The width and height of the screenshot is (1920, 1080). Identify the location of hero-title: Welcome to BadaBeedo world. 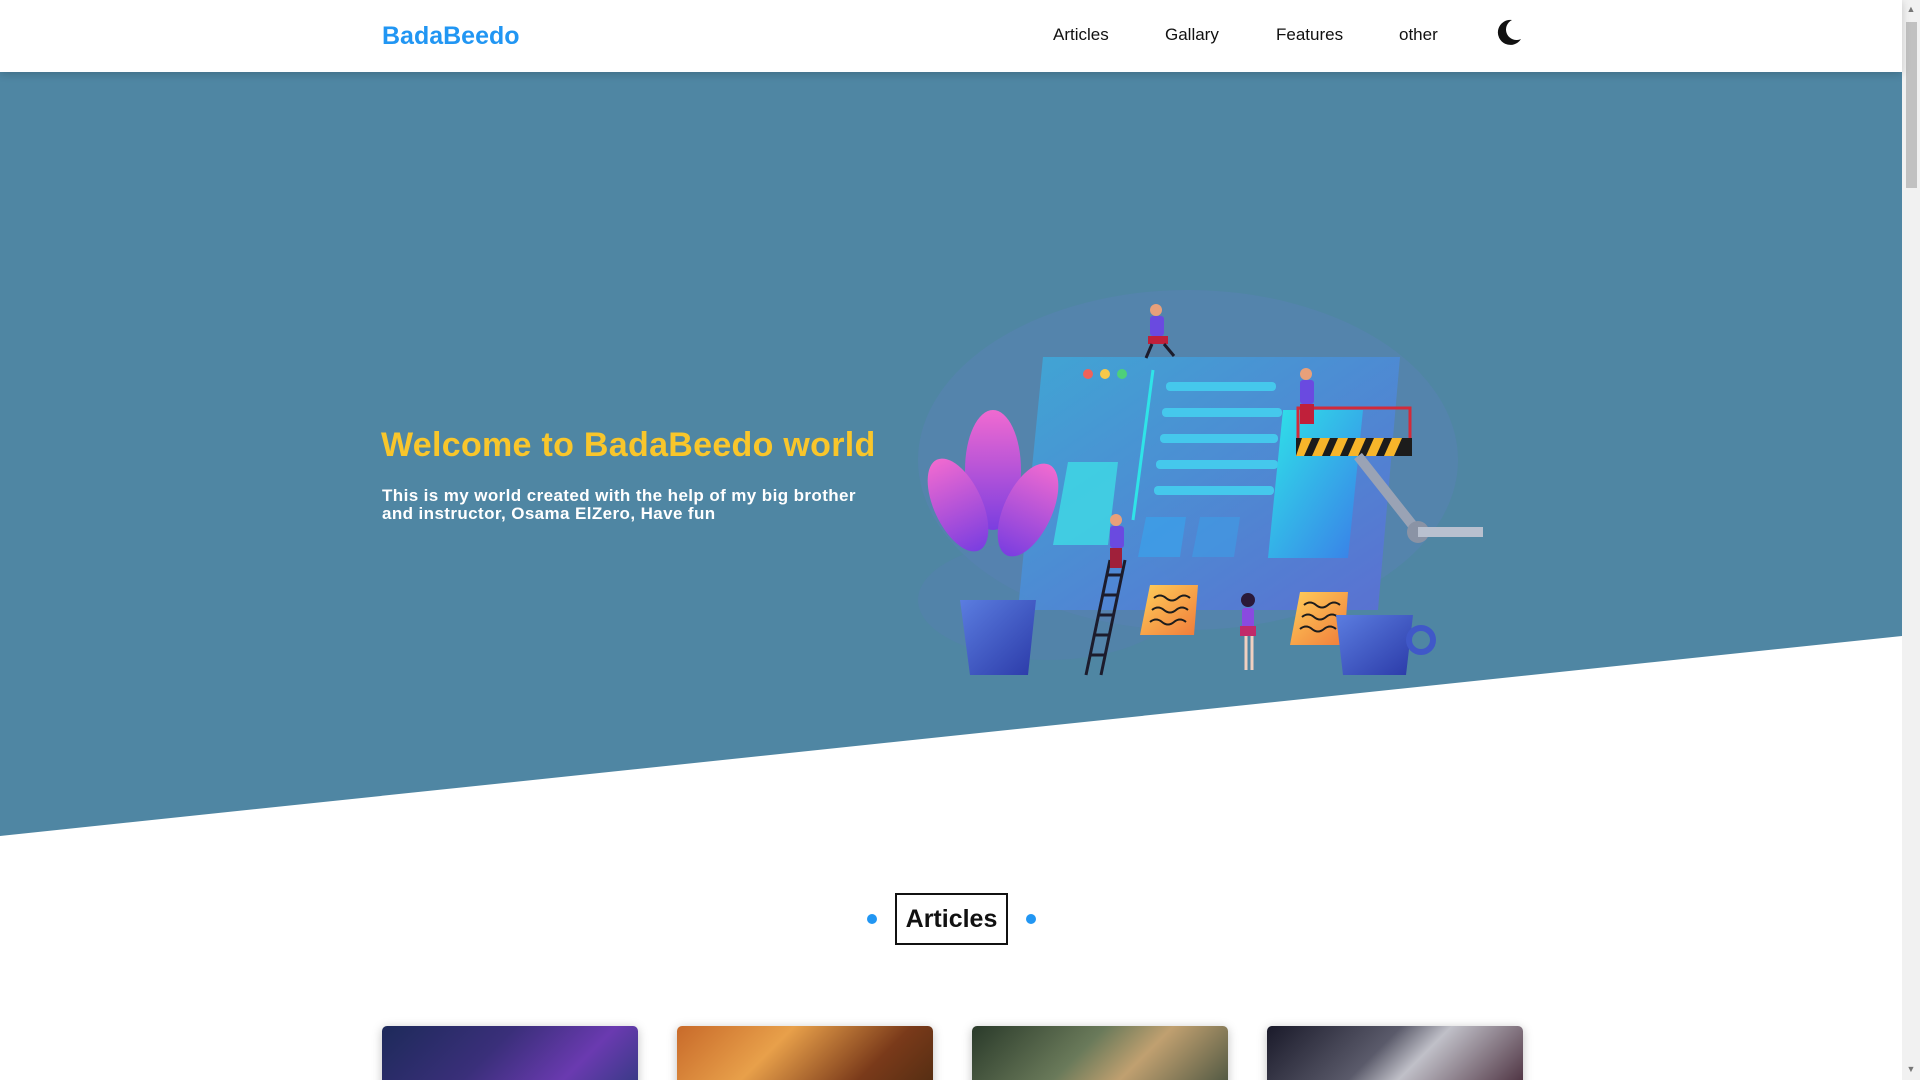
(628, 445).